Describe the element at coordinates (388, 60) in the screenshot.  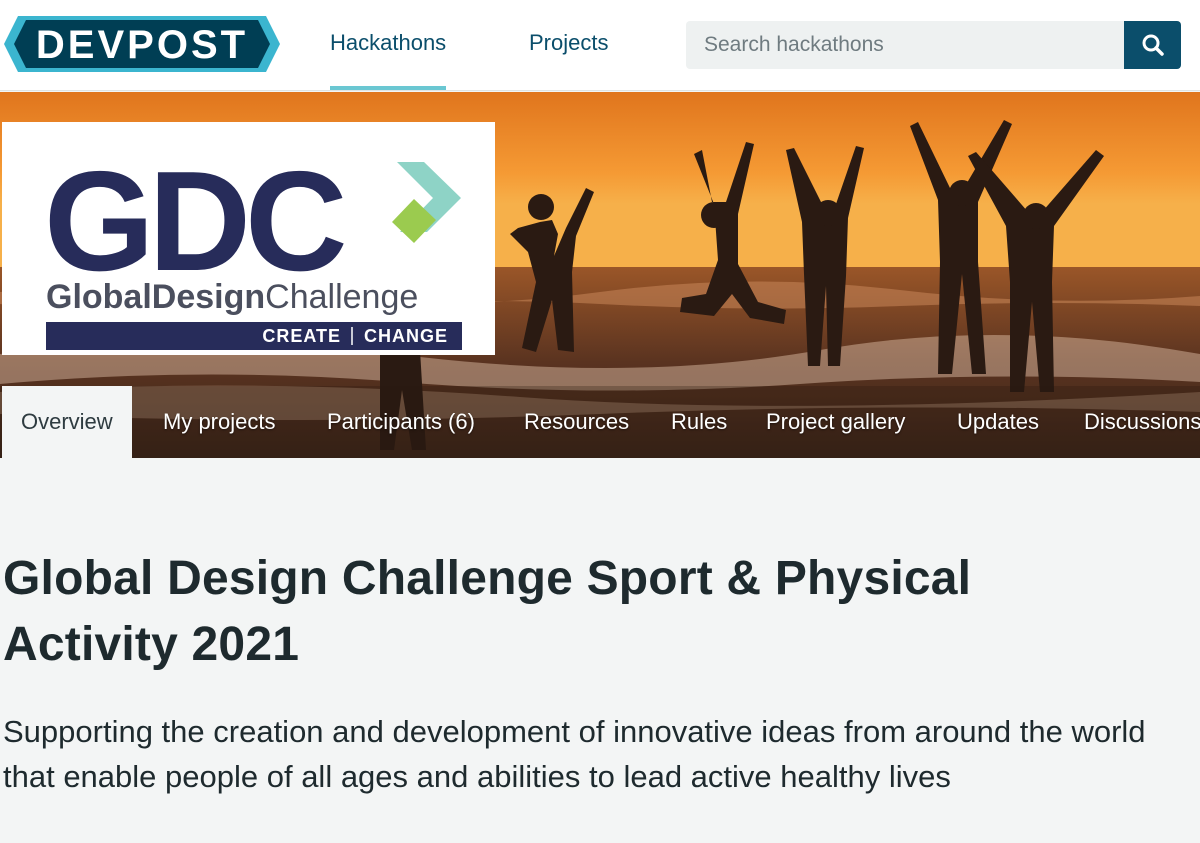
I see `nav-link-hackathons: Hackathons` at that location.